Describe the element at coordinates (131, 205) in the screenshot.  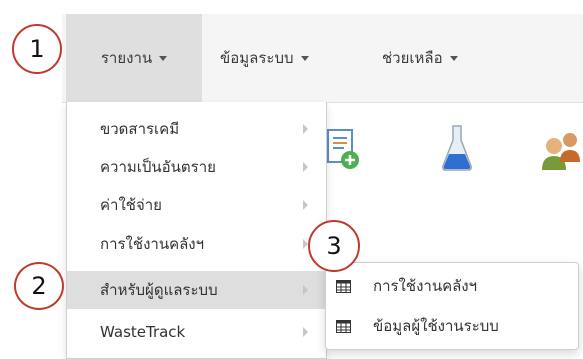
I see `menu-item-label: ค่าใช้จ่าย` at that location.